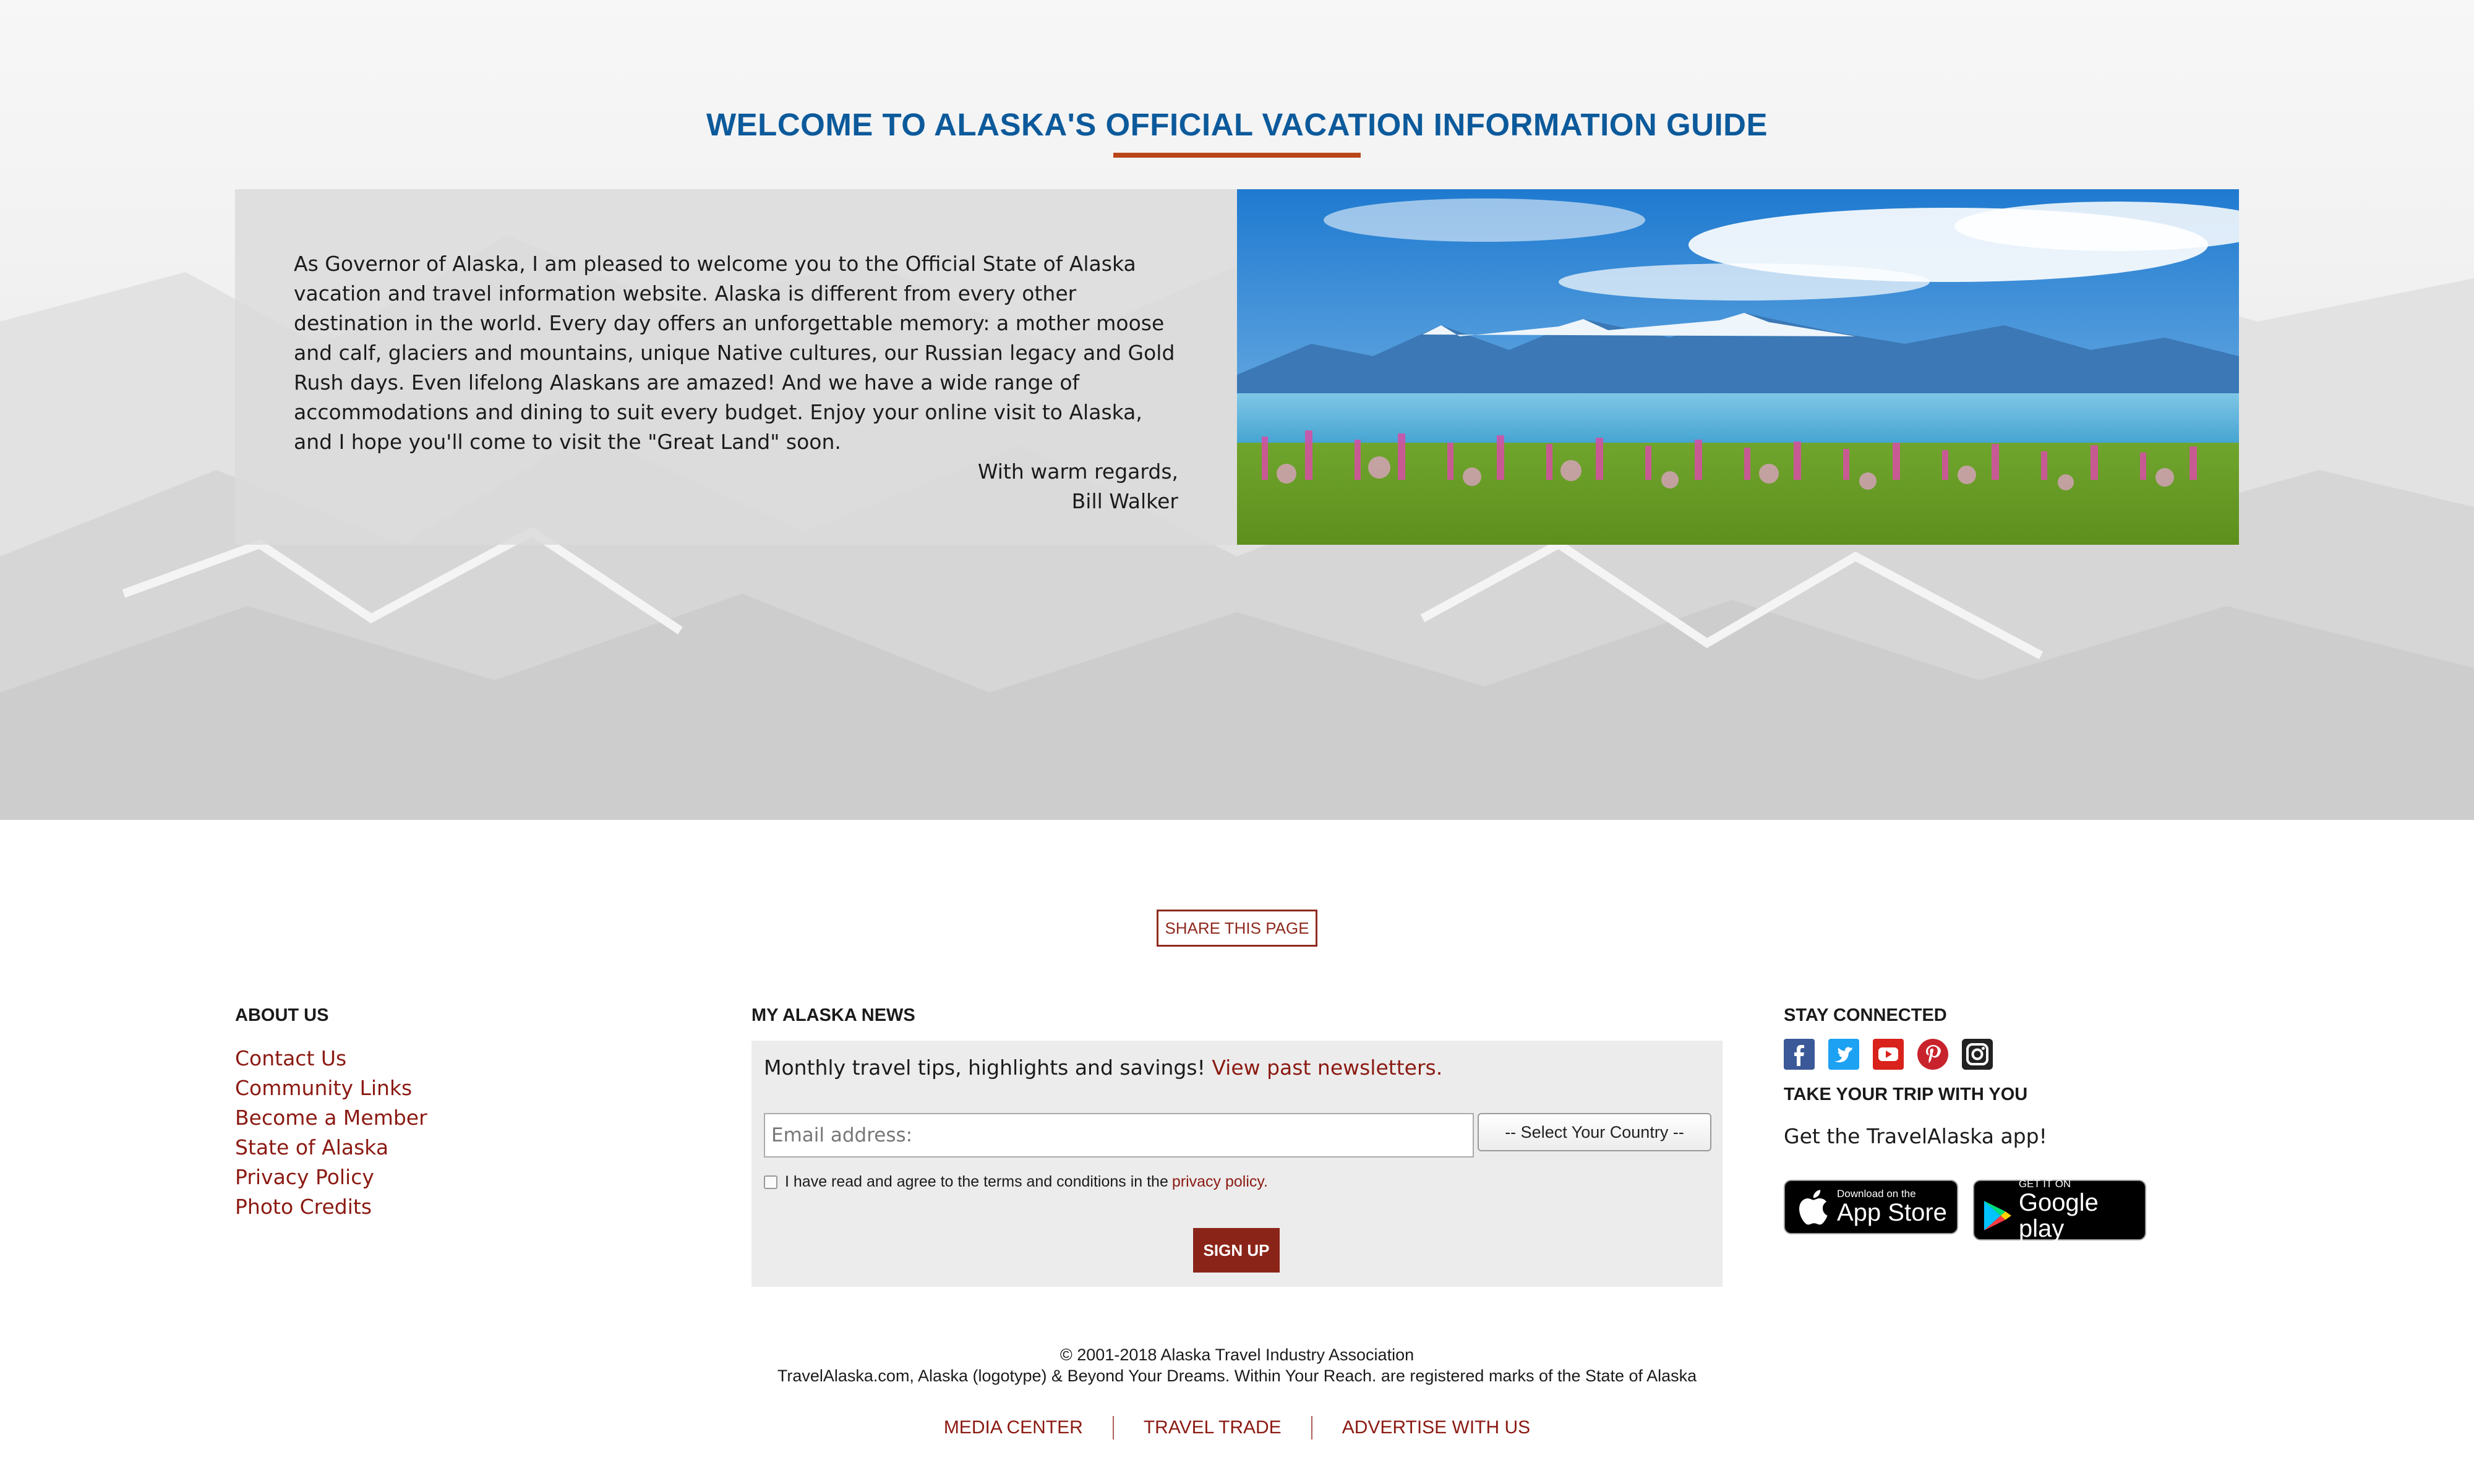 The height and width of the screenshot is (1484, 2474). I want to click on privacy-policy-link: Privacy Policy, so click(331, 1177).